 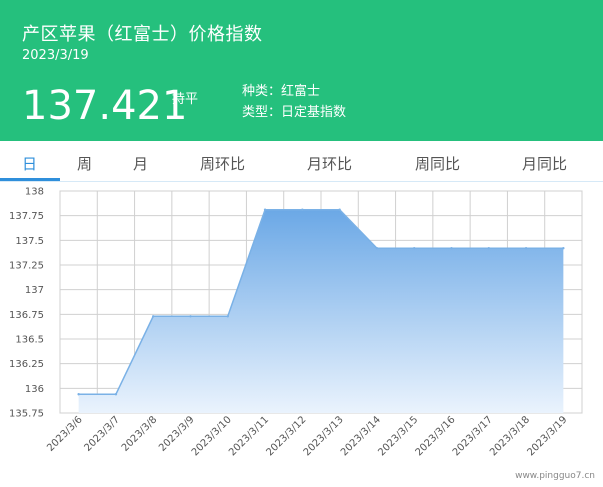 What do you see at coordinates (26, 414) in the screenshot?
I see `y-tick-label: 135.75` at bounding box center [26, 414].